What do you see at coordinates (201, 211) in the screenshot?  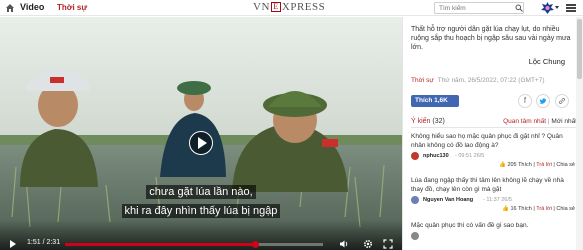 I see `subtitle-line-2: khi ra đây nhìn thấy lúa bị ngập` at bounding box center [201, 211].